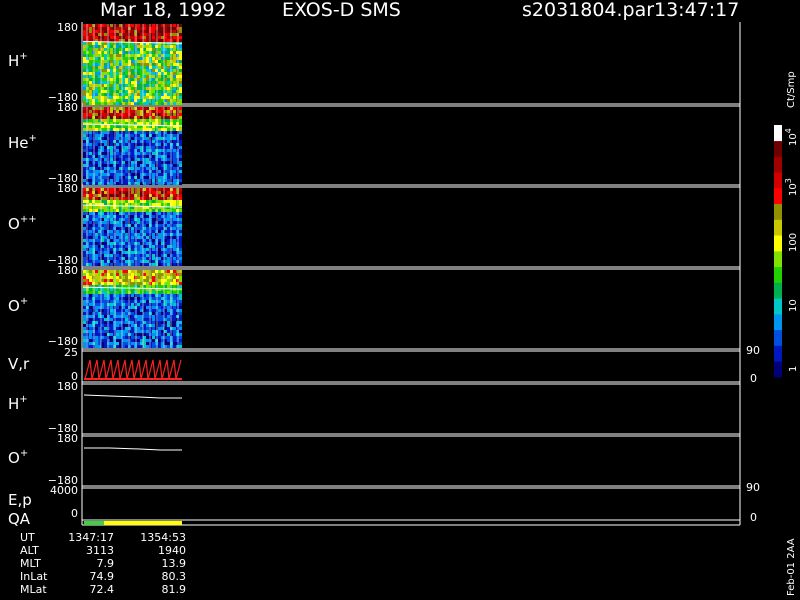  Describe the element at coordinates (18, 60) in the screenshot. I see `panel-label-h-plus: H+` at that location.